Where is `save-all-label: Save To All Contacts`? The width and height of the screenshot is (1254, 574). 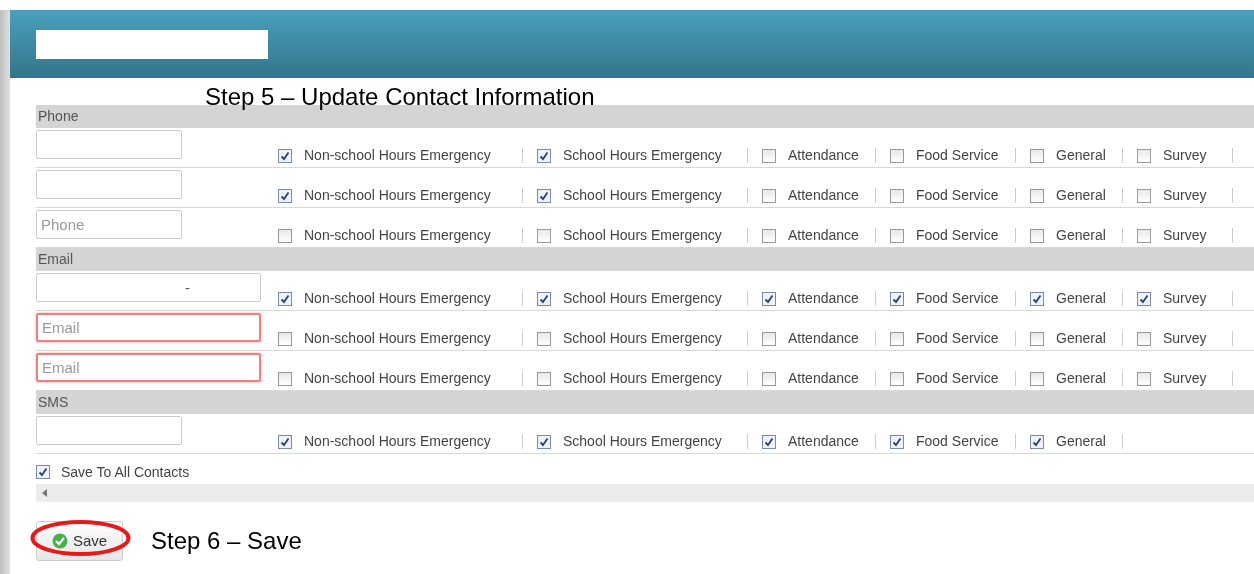
save-all-label: Save To All Contacts is located at coordinates (125, 472).